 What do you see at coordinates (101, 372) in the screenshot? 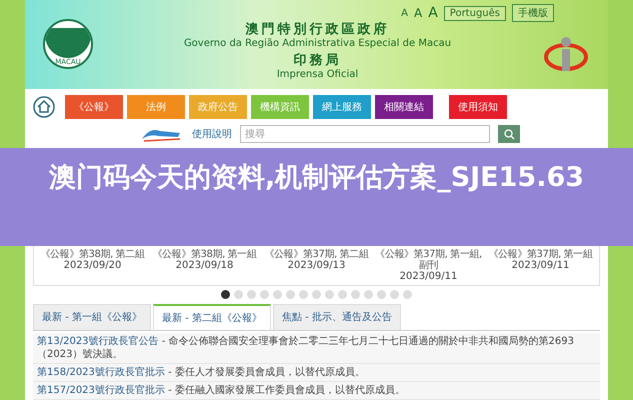
I see `notice-link: 第158/2023號行政長官批示` at bounding box center [101, 372].